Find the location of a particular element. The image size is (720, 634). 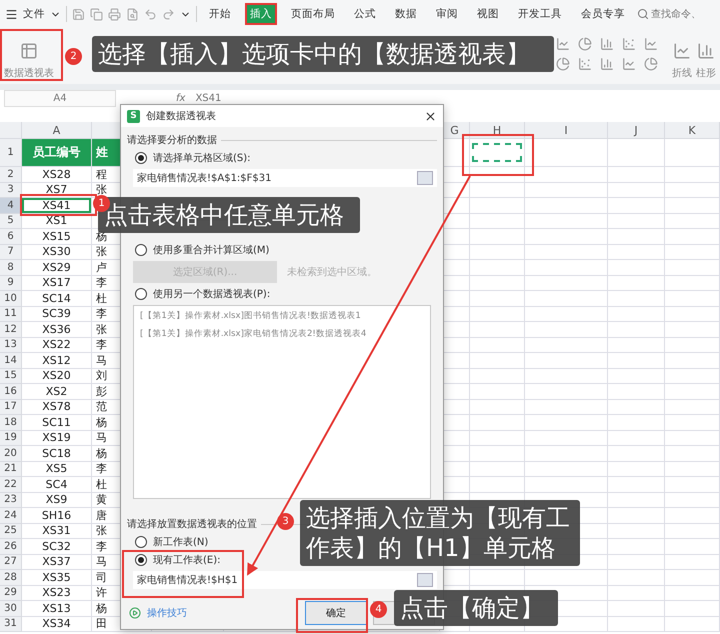

section-heading: 请选择放置数据透视表的位置 is located at coordinates (192, 524).